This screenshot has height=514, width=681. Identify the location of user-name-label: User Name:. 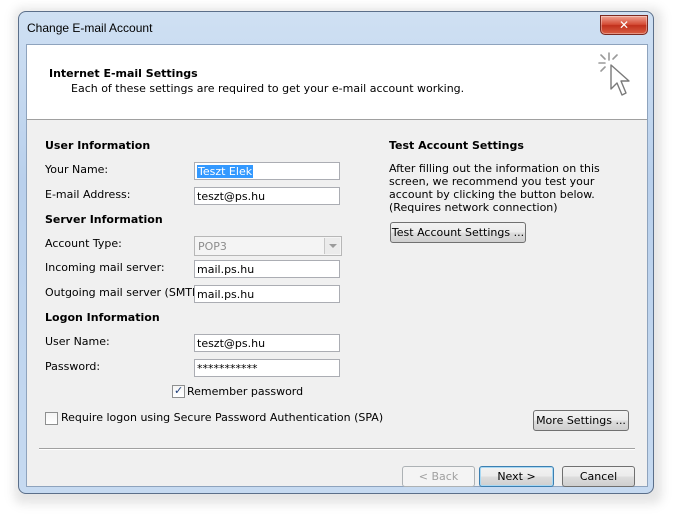
(77, 341).